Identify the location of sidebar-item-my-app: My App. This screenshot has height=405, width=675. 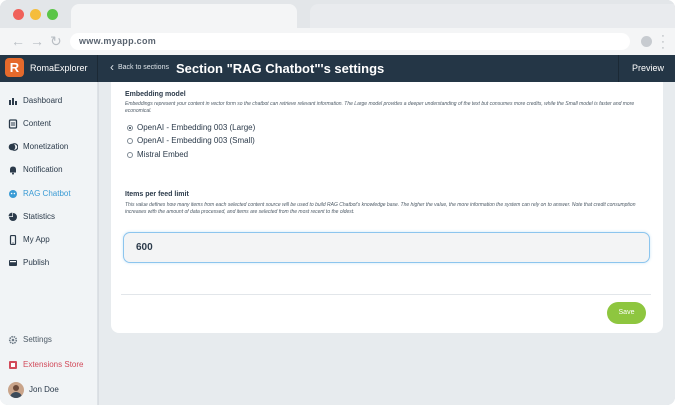
(52, 240).